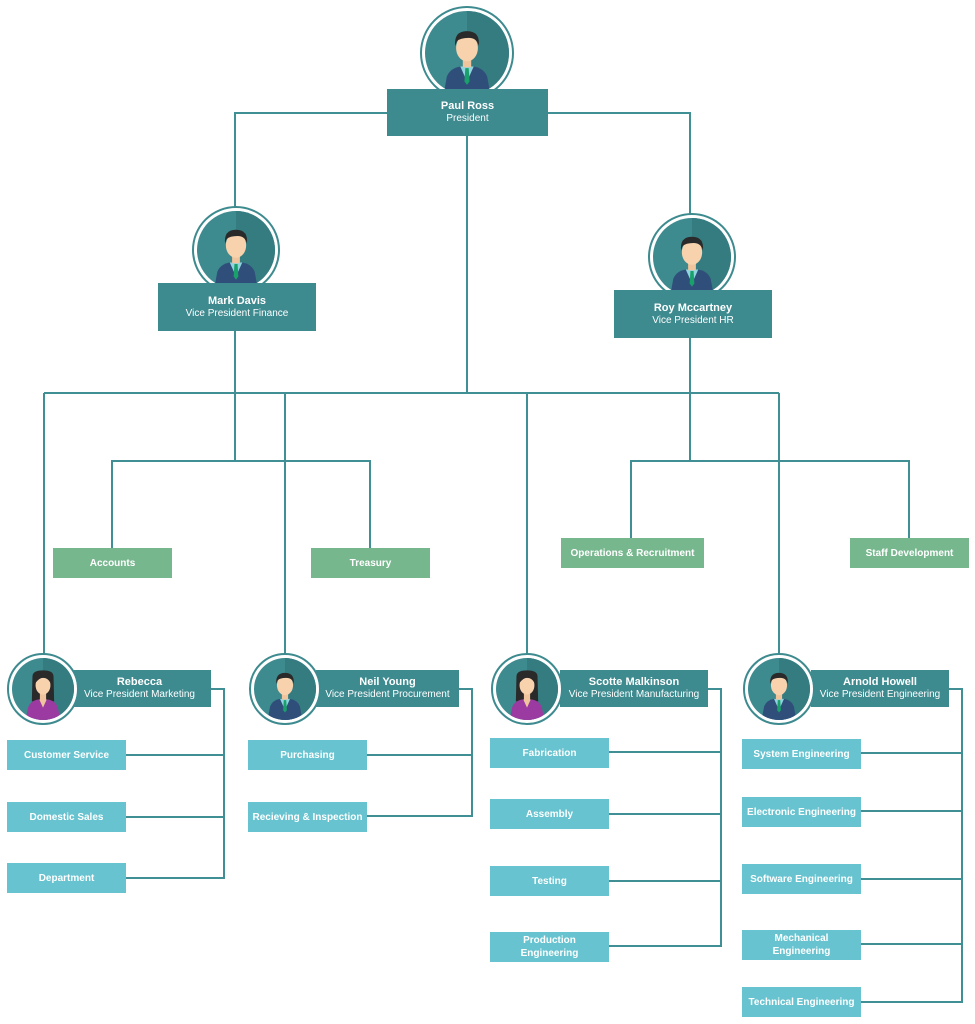  Describe the element at coordinates (310, 160) in the screenshot. I see `connector-president-finance` at that location.